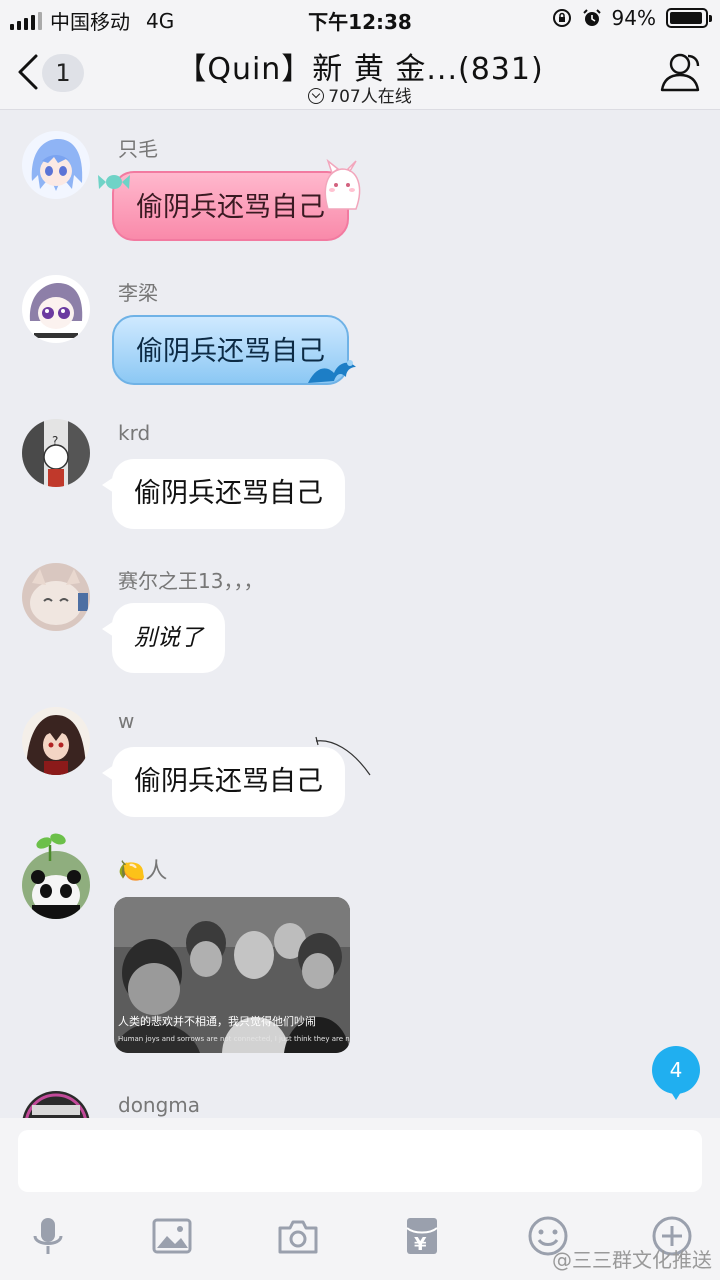 The height and width of the screenshot is (1280, 720). What do you see at coordinates (138, 149) in the screenshot?
I see `sender-name: 只毛` at bounding box center [138, 149].